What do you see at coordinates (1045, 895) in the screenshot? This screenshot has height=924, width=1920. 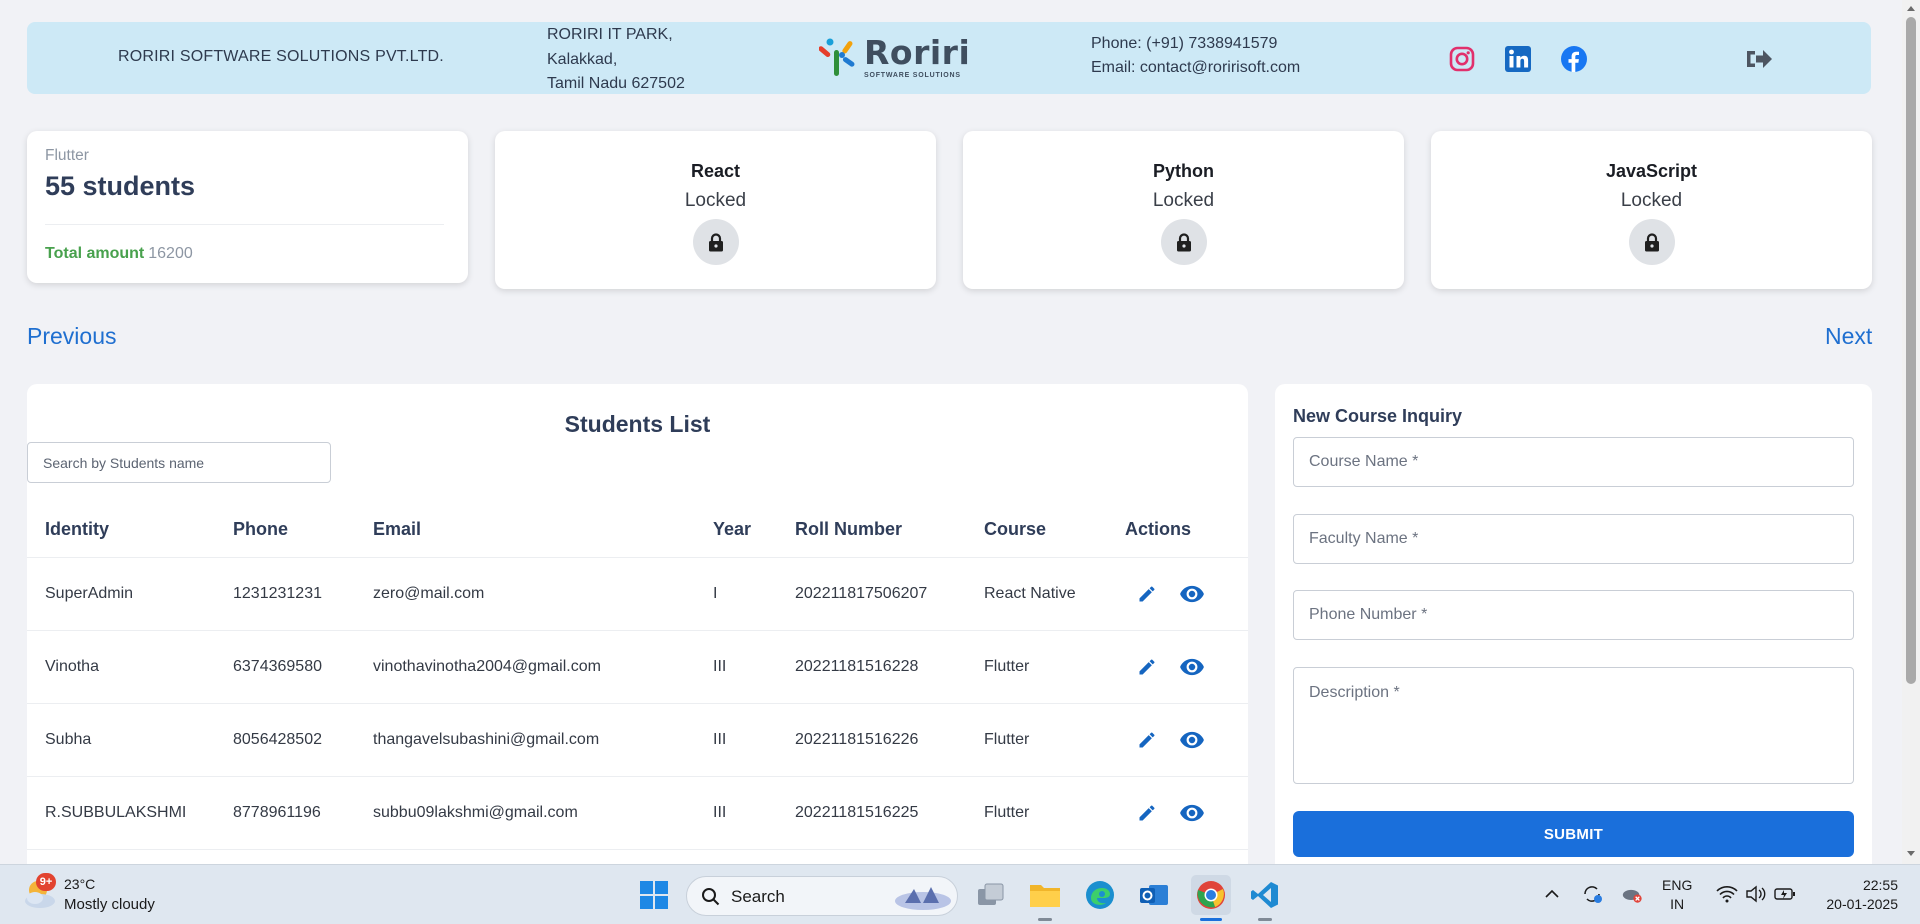 I see `file-explorer-icon` at bounding box center [1045, 895].